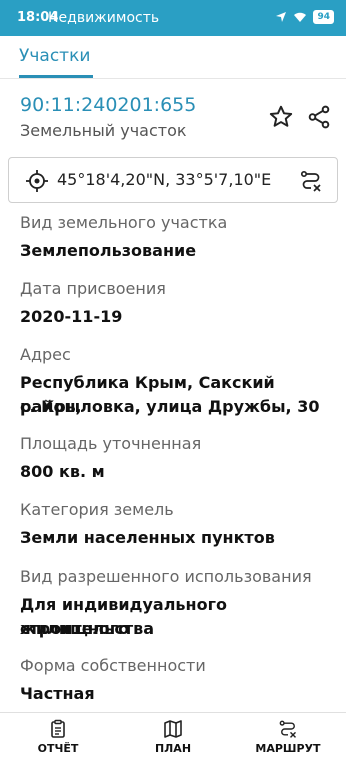  What do you see at coordinates (147, 537) in the screenshot?
I see `land-category-value: Земли населенных пунктов` at bounding box center [147, 537].